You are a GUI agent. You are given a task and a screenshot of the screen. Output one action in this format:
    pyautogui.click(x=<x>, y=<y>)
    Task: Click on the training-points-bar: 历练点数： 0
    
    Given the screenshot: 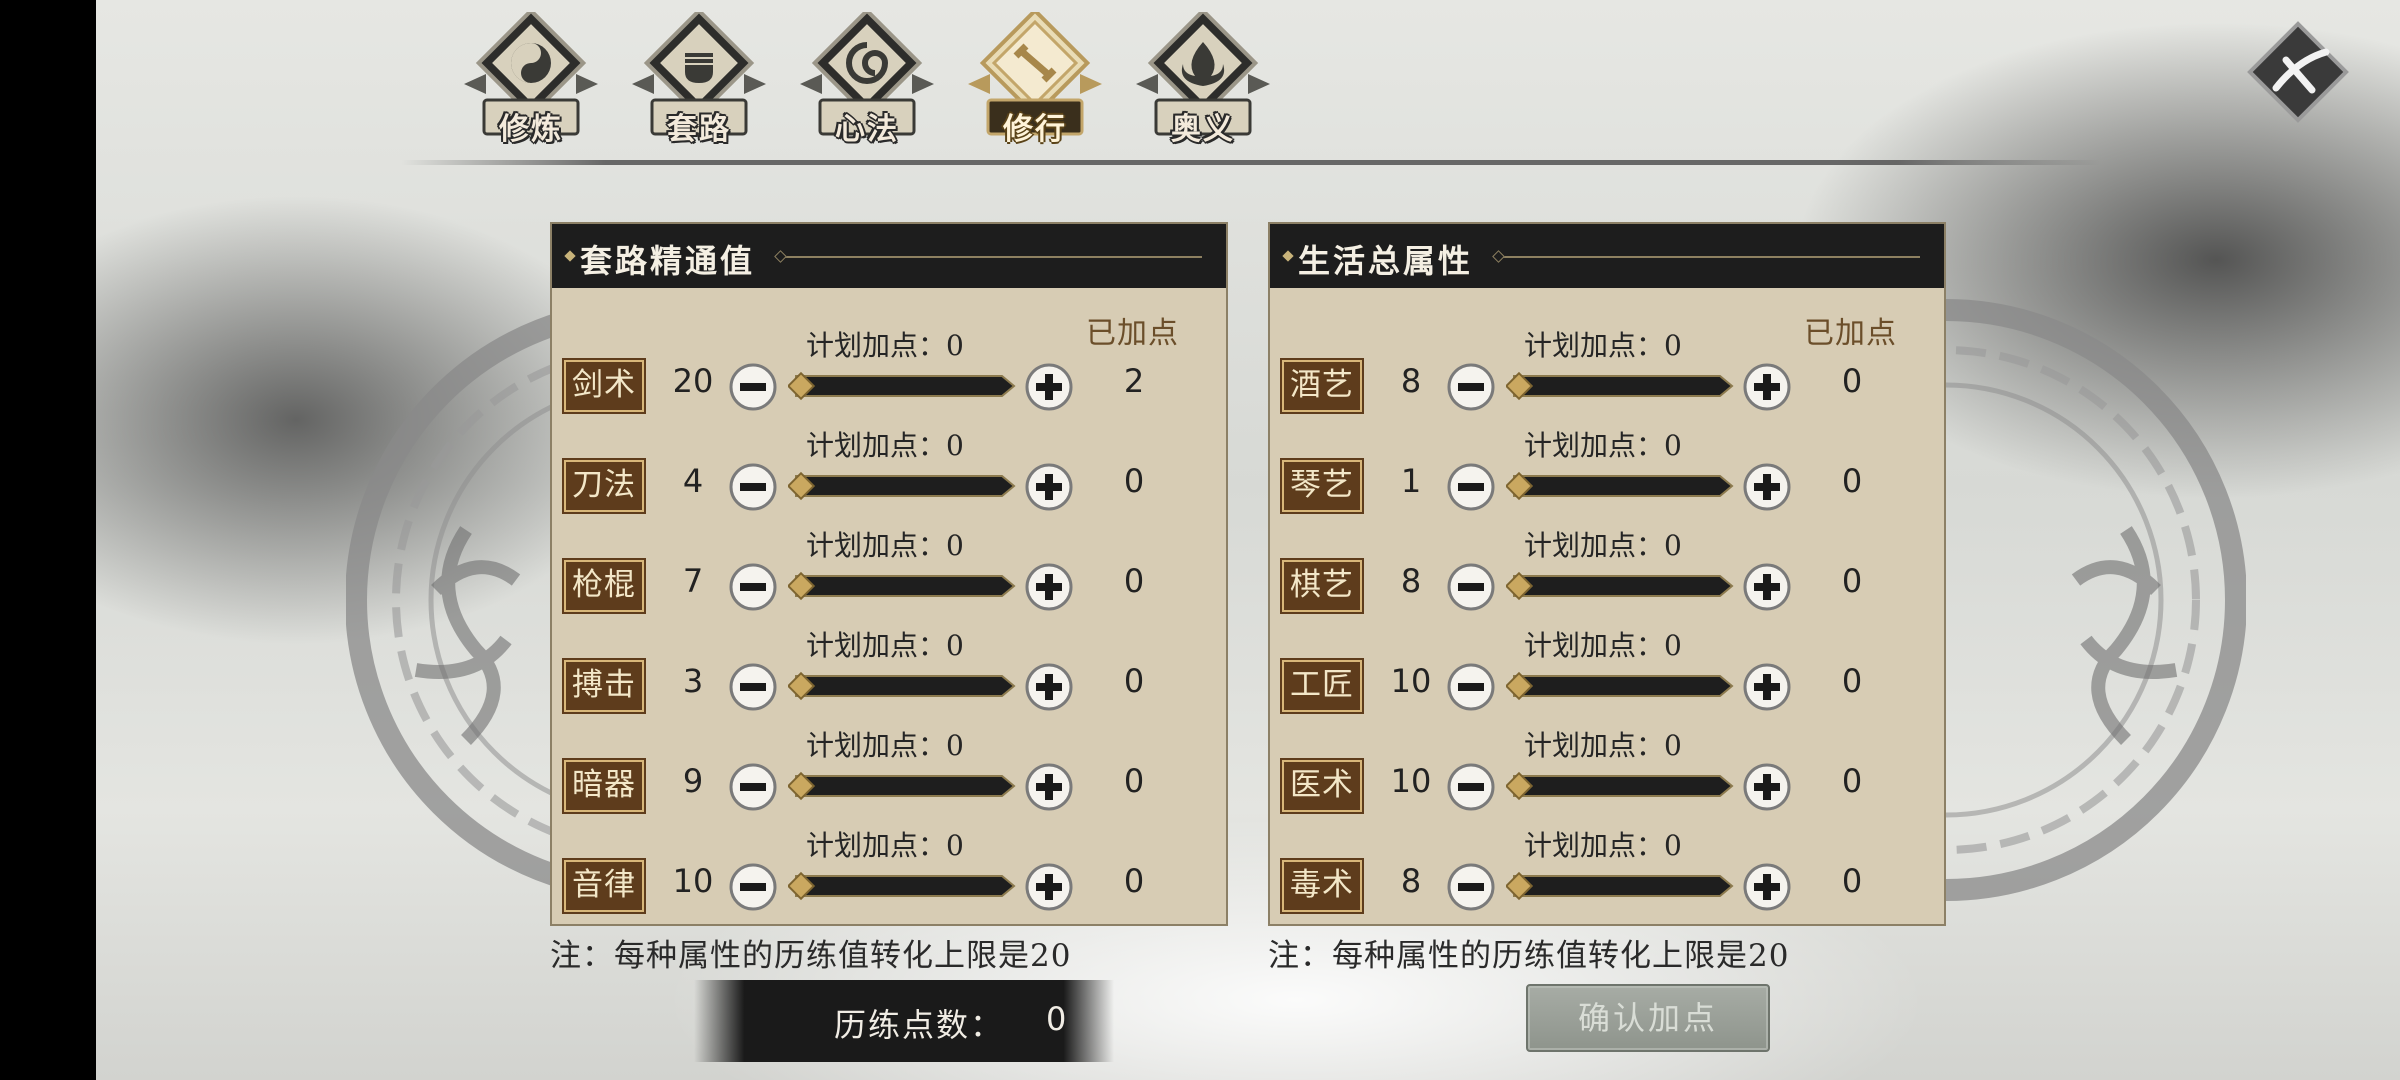 What is the action you would take?
    pyautogui.click(x=904, y=1021)
    